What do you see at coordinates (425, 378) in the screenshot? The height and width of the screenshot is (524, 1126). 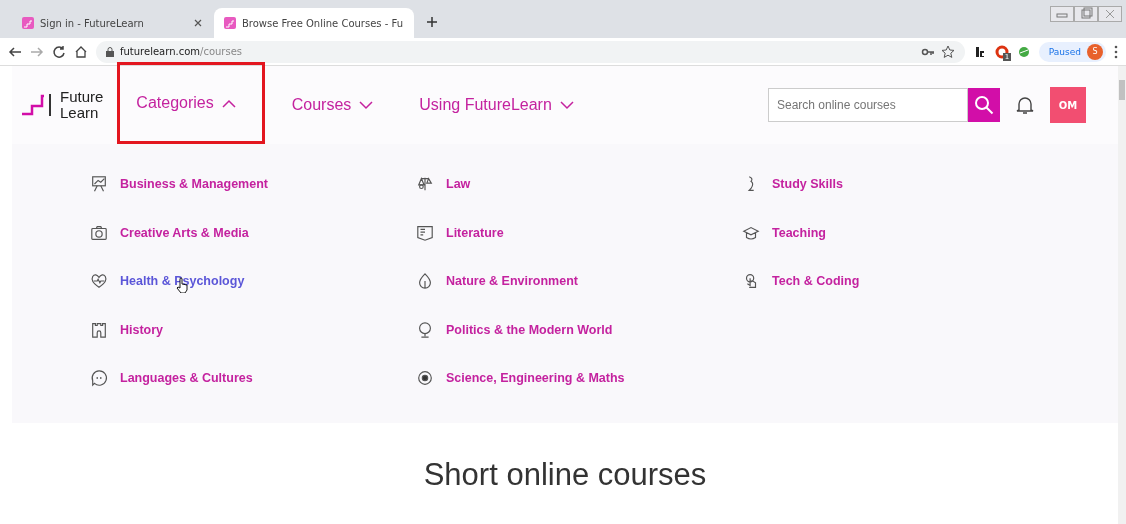 I see `target-icon` at bounding box center [425, 378].